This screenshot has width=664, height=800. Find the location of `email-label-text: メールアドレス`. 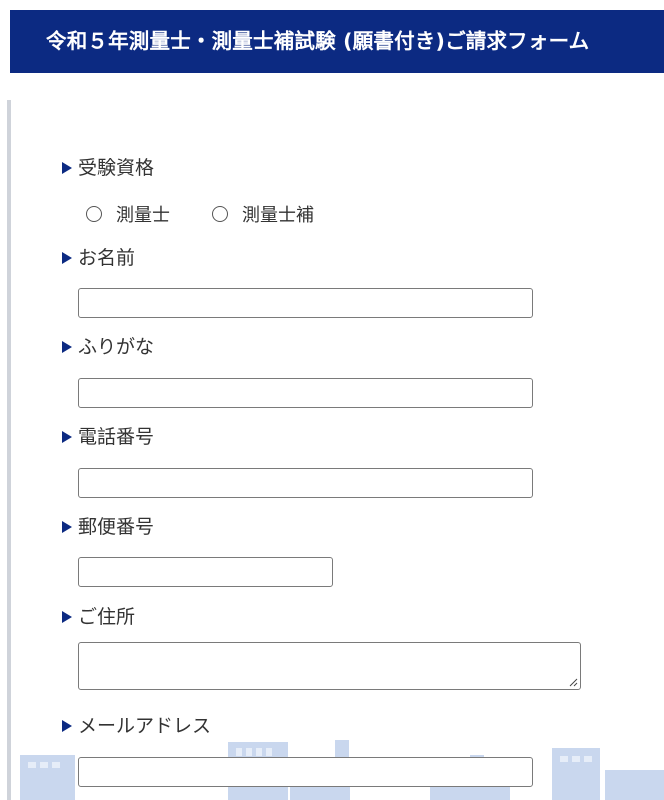

email-label-text: メールアドレス is located at coordinates (145, 726).